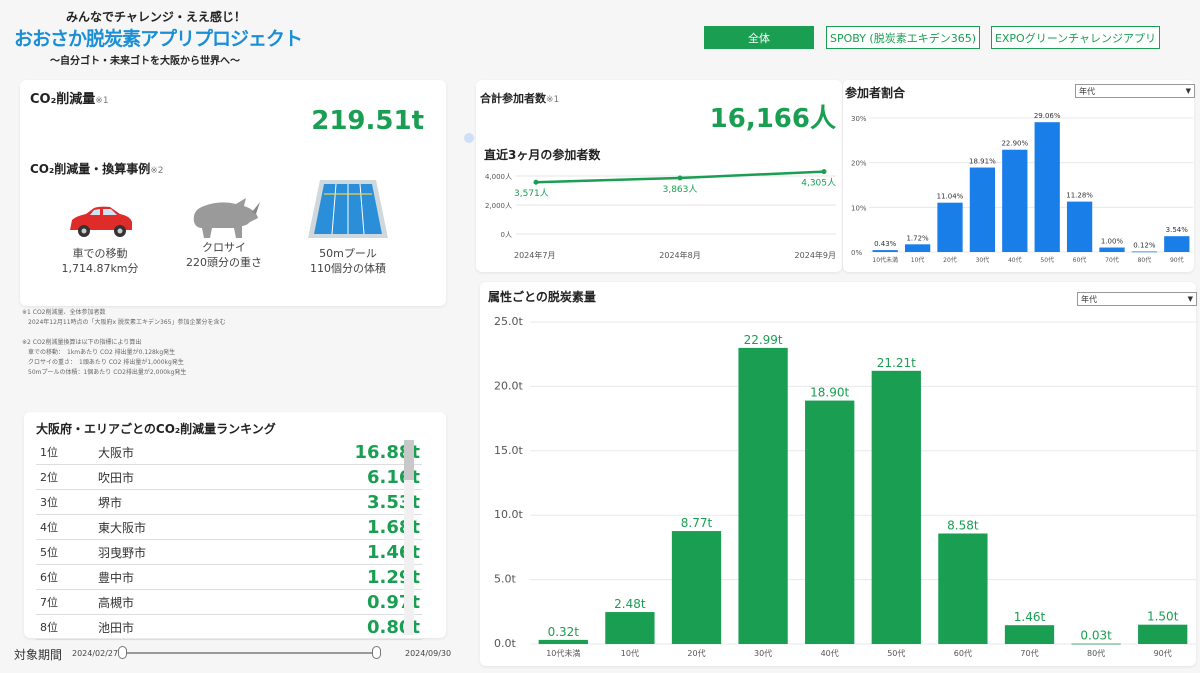 Image resolution: width=1200 pixels, height=673 pixels. Describe the element at coordinates (95, 653) in the screenshot. I see `period-start: 2024/02/27` at that location.